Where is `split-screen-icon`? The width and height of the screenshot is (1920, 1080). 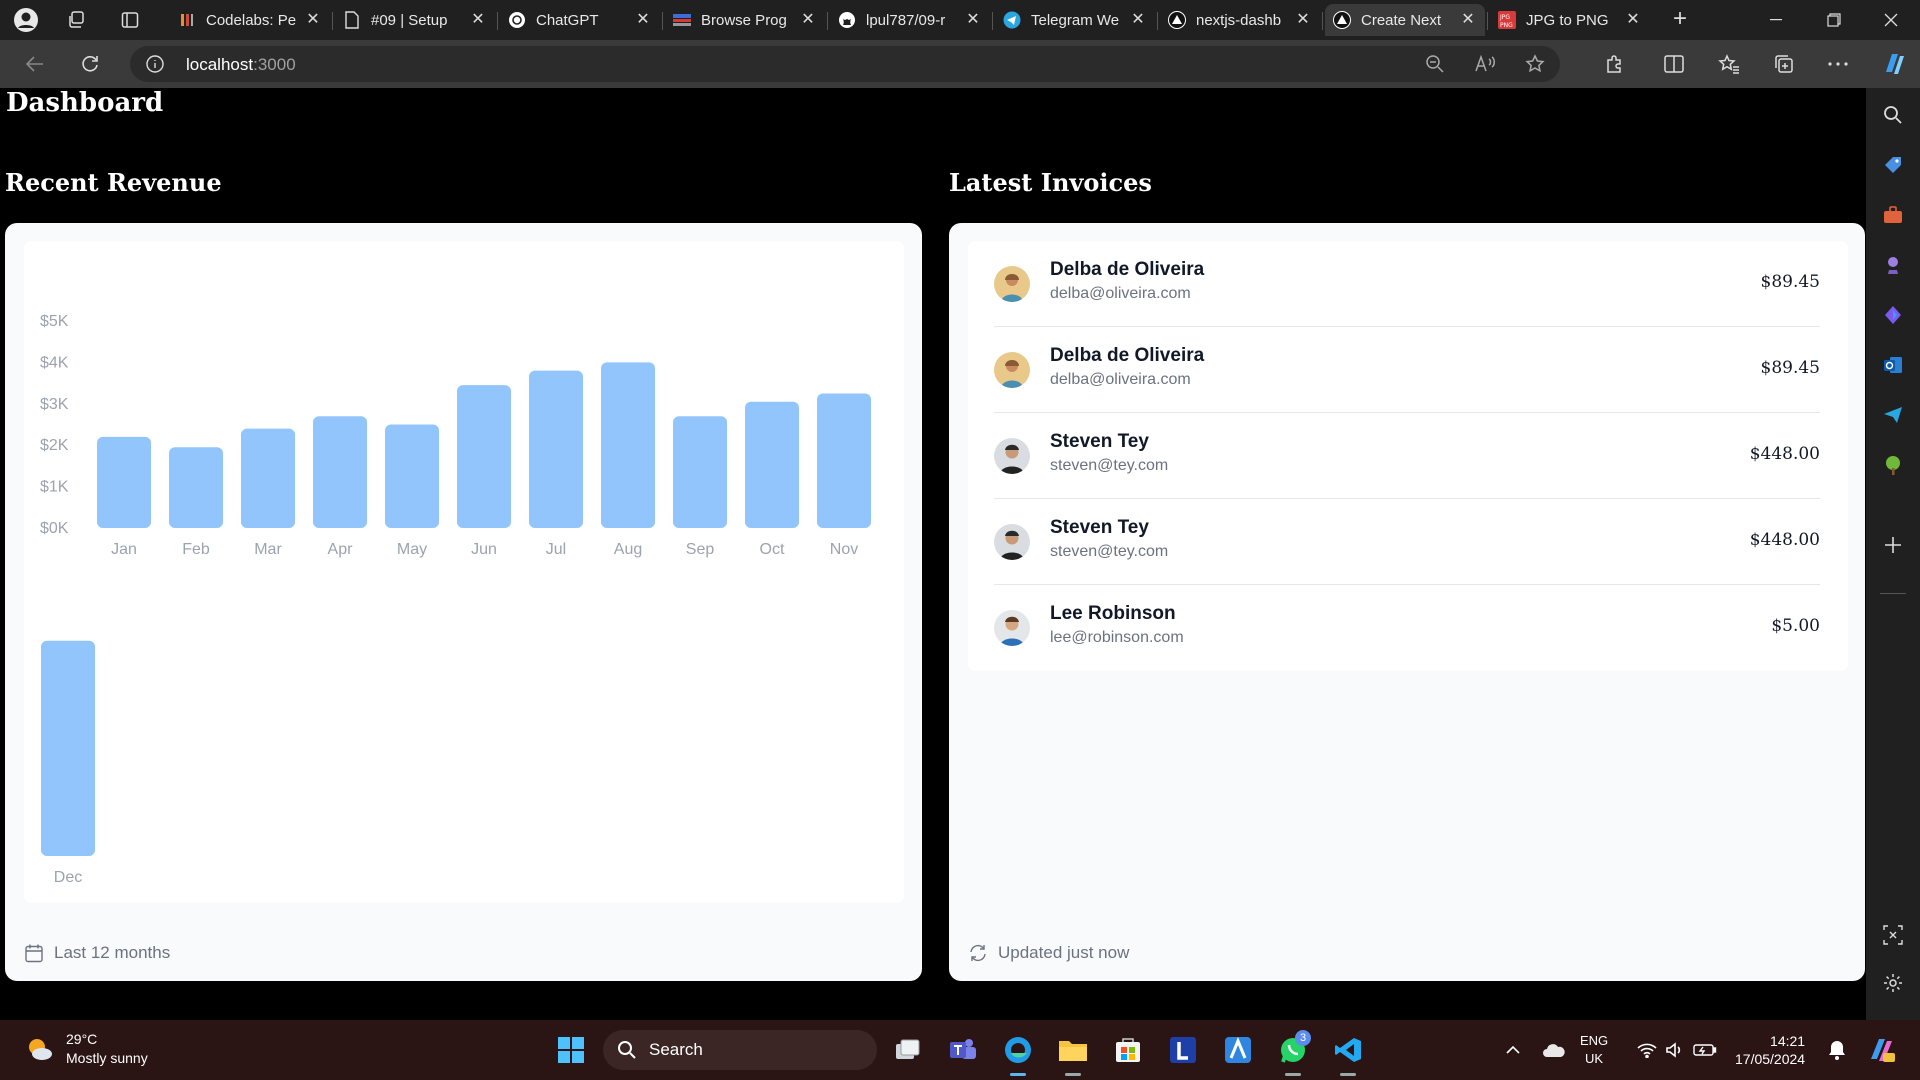
split-screen-icon is located at coordinates (1674, 64).